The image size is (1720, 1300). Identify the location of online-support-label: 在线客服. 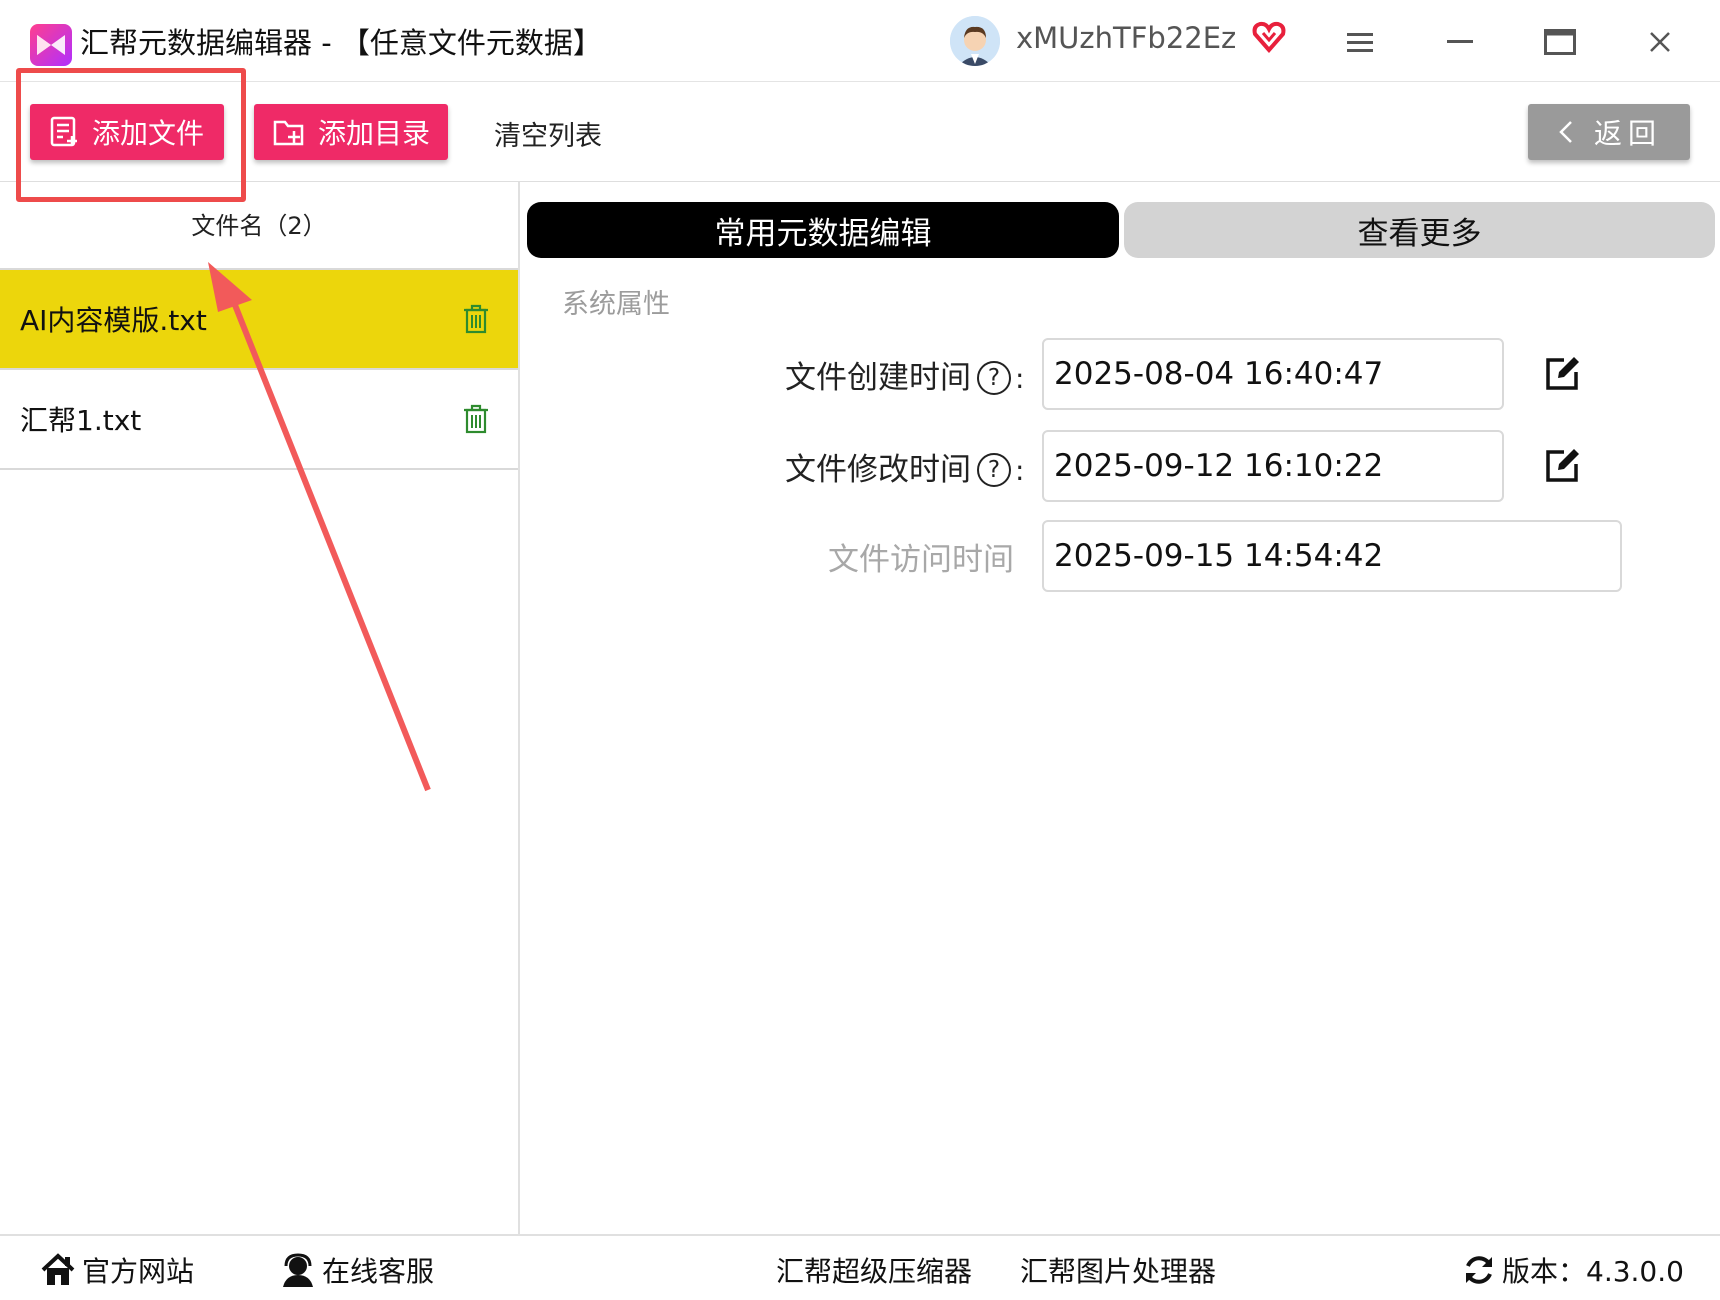
(378, 1271).